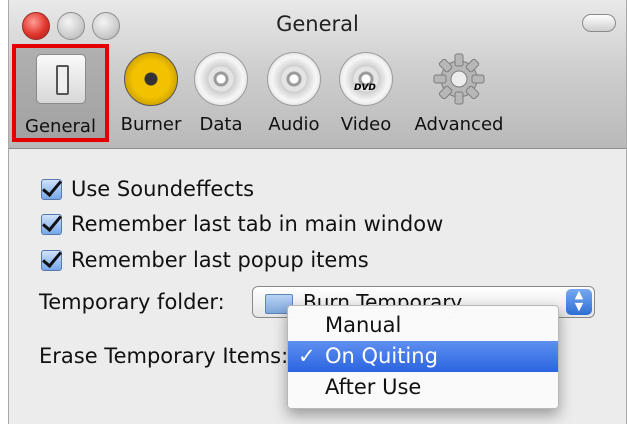  Describe the element at coordinates (366, 80) in the screenshot. I see `dvd-disc-icon: DVD` at that location.